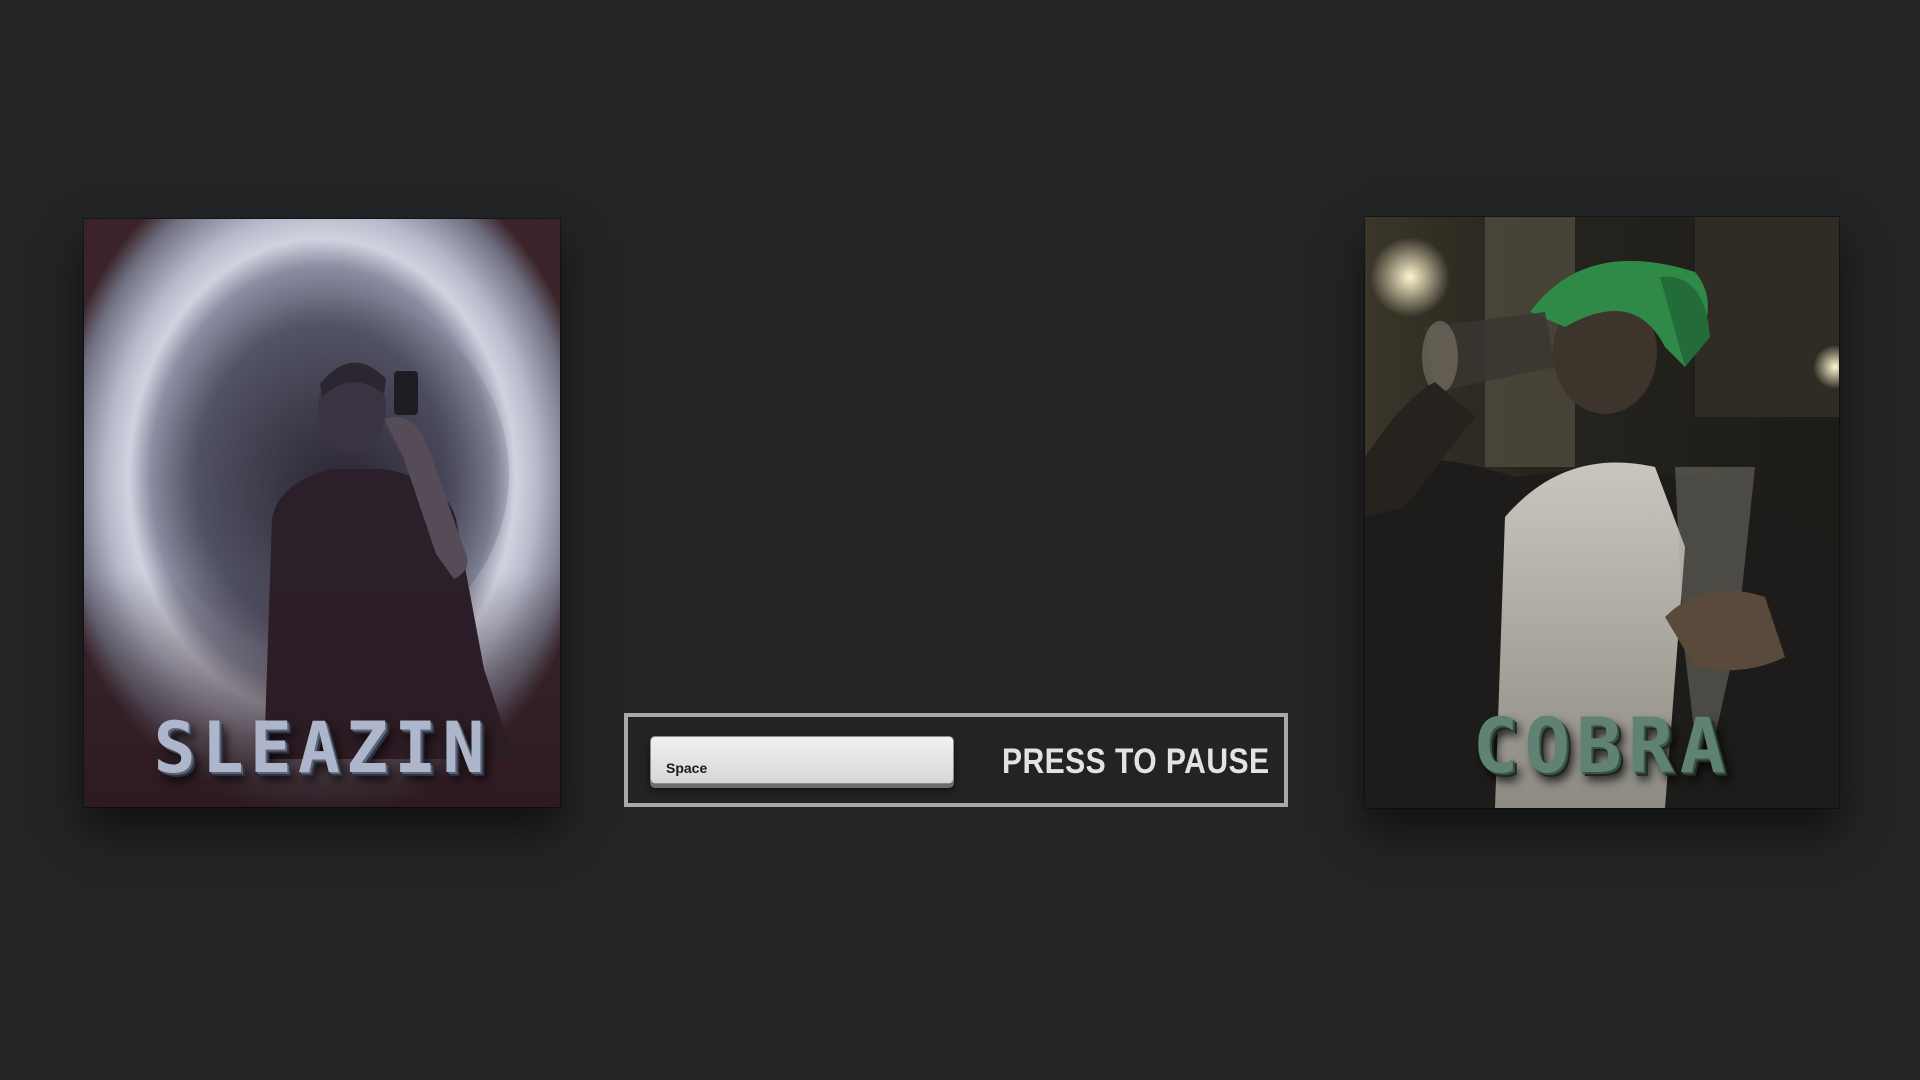 The image size is (1920, 1080). I want to click on pause-instruction-text: PRESS TO PAUSE, so click(1136, 761).